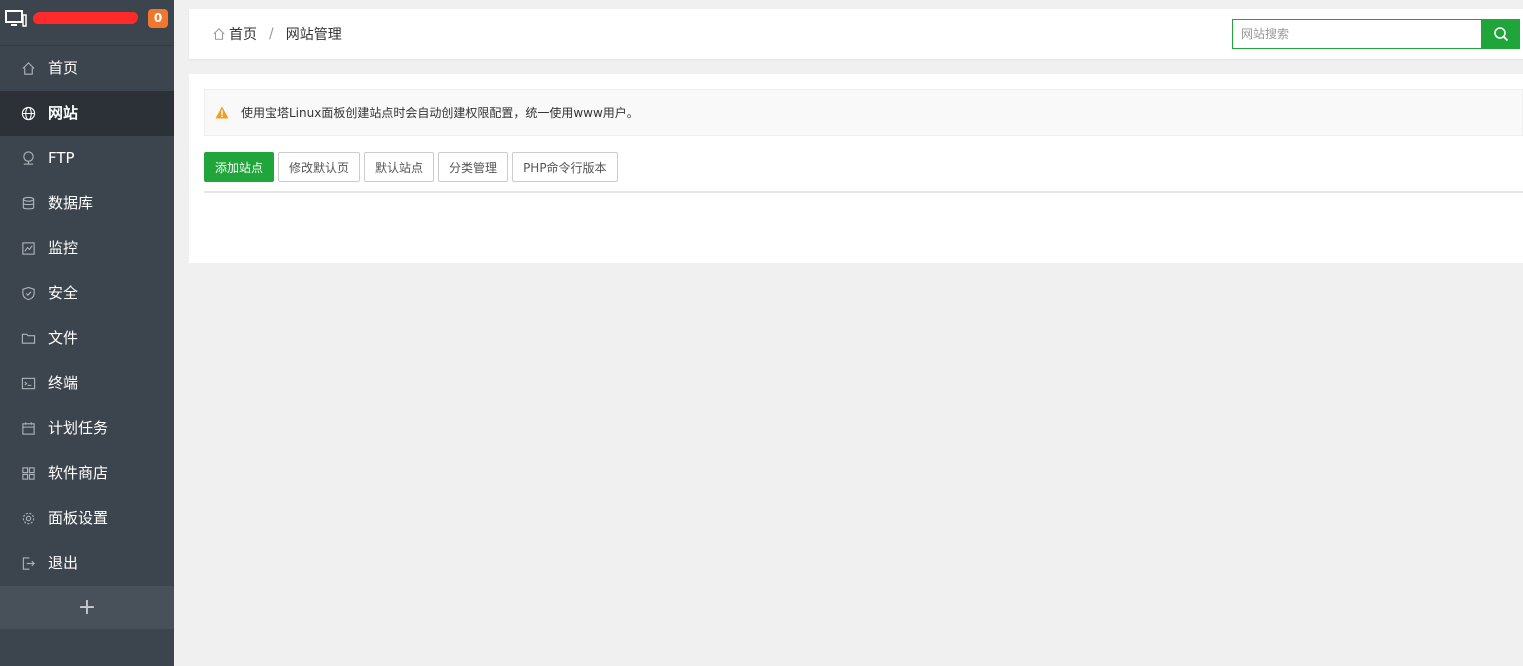  Describe the element at coordinates (863, 112) in the screenshot. I see `info-notice: 使用宝塔Linux面板创建站点时会自动创建权限配置，统一使用www用户。` at that location.